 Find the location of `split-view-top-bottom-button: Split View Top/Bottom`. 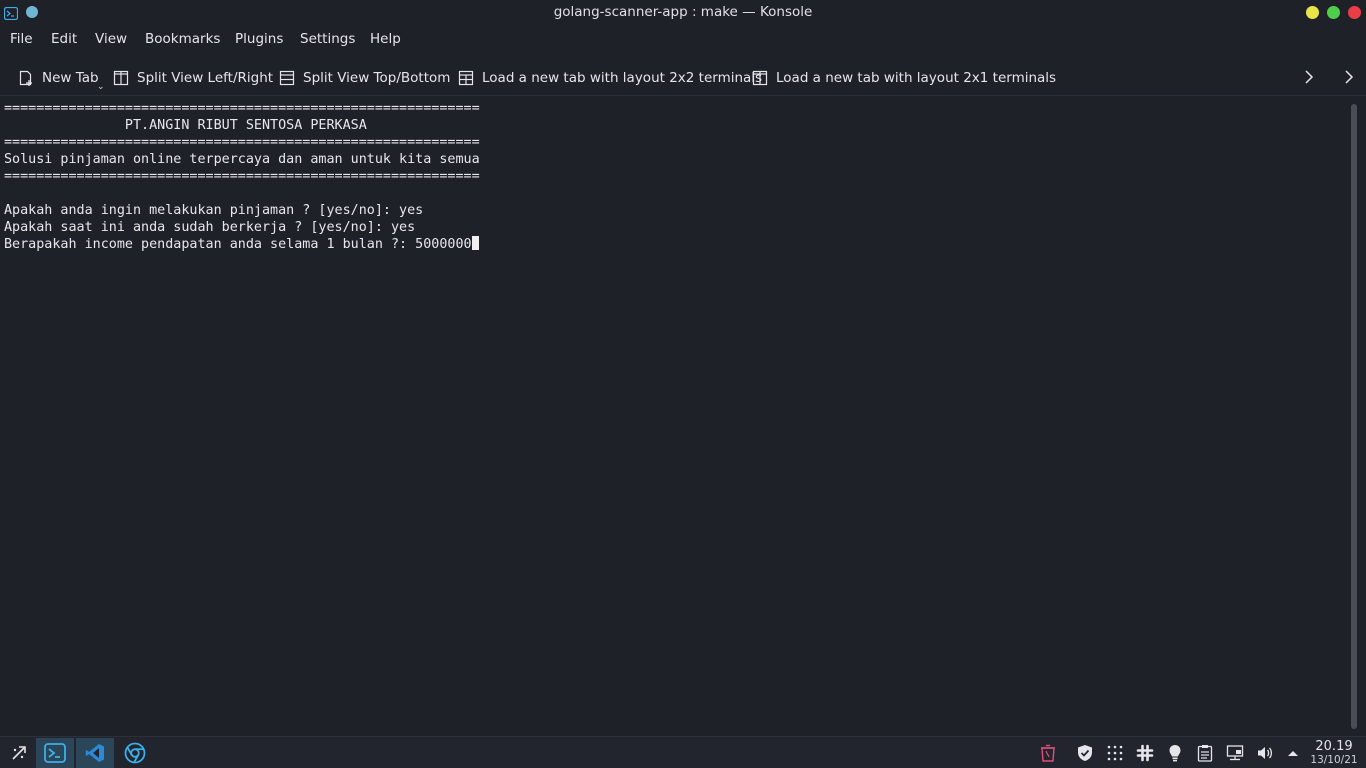

split-view-top-bottom-button: Split View Top/Bottom is located at coordinates (364, 78).